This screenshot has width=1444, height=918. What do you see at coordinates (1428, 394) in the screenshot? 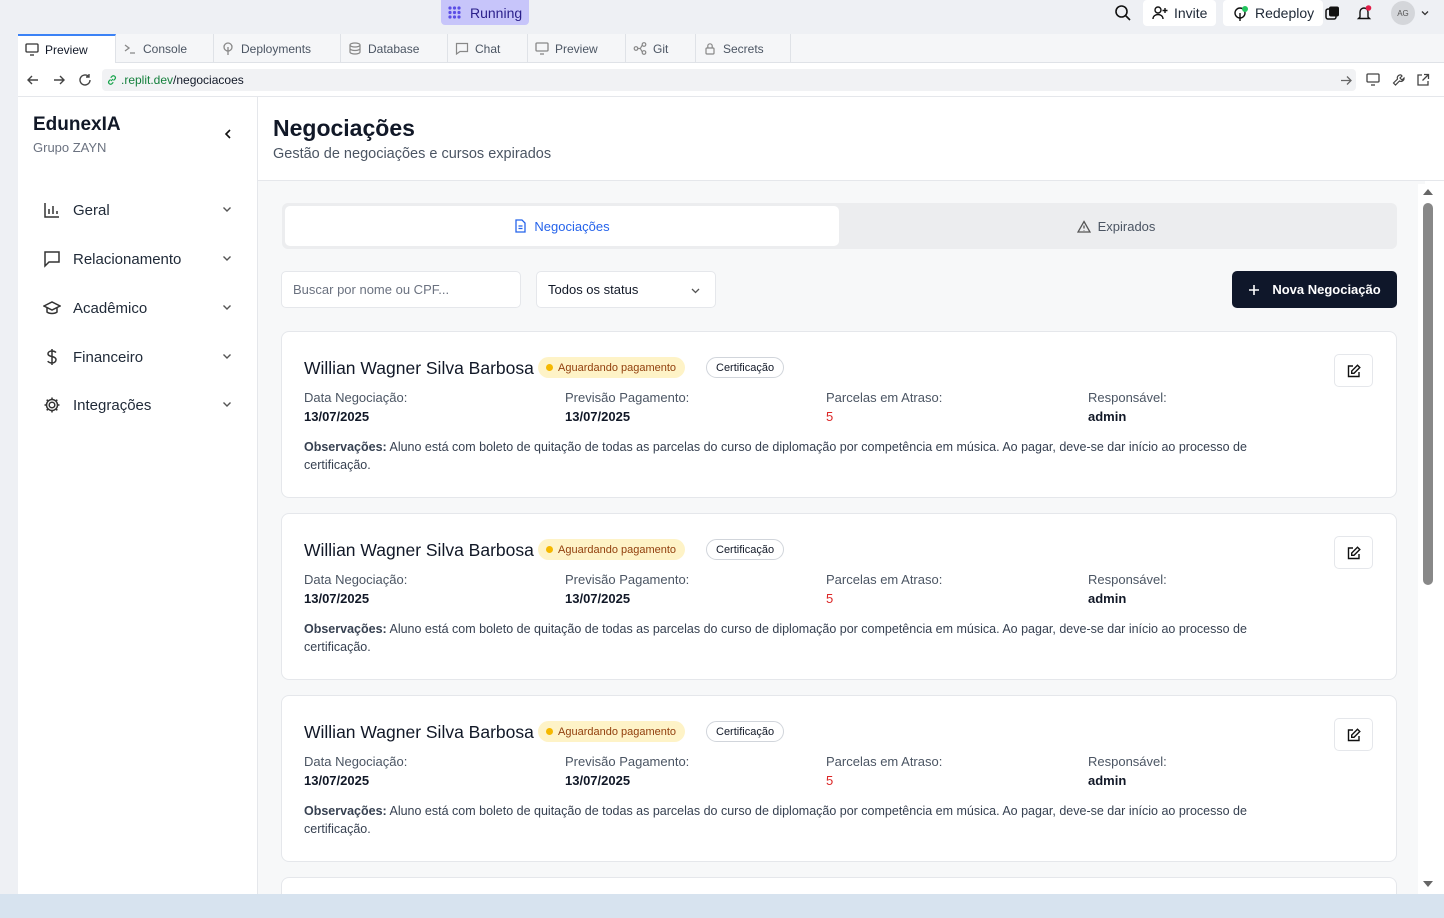
I see `scrollbar-thumb` at bounding box center [1428, 394].